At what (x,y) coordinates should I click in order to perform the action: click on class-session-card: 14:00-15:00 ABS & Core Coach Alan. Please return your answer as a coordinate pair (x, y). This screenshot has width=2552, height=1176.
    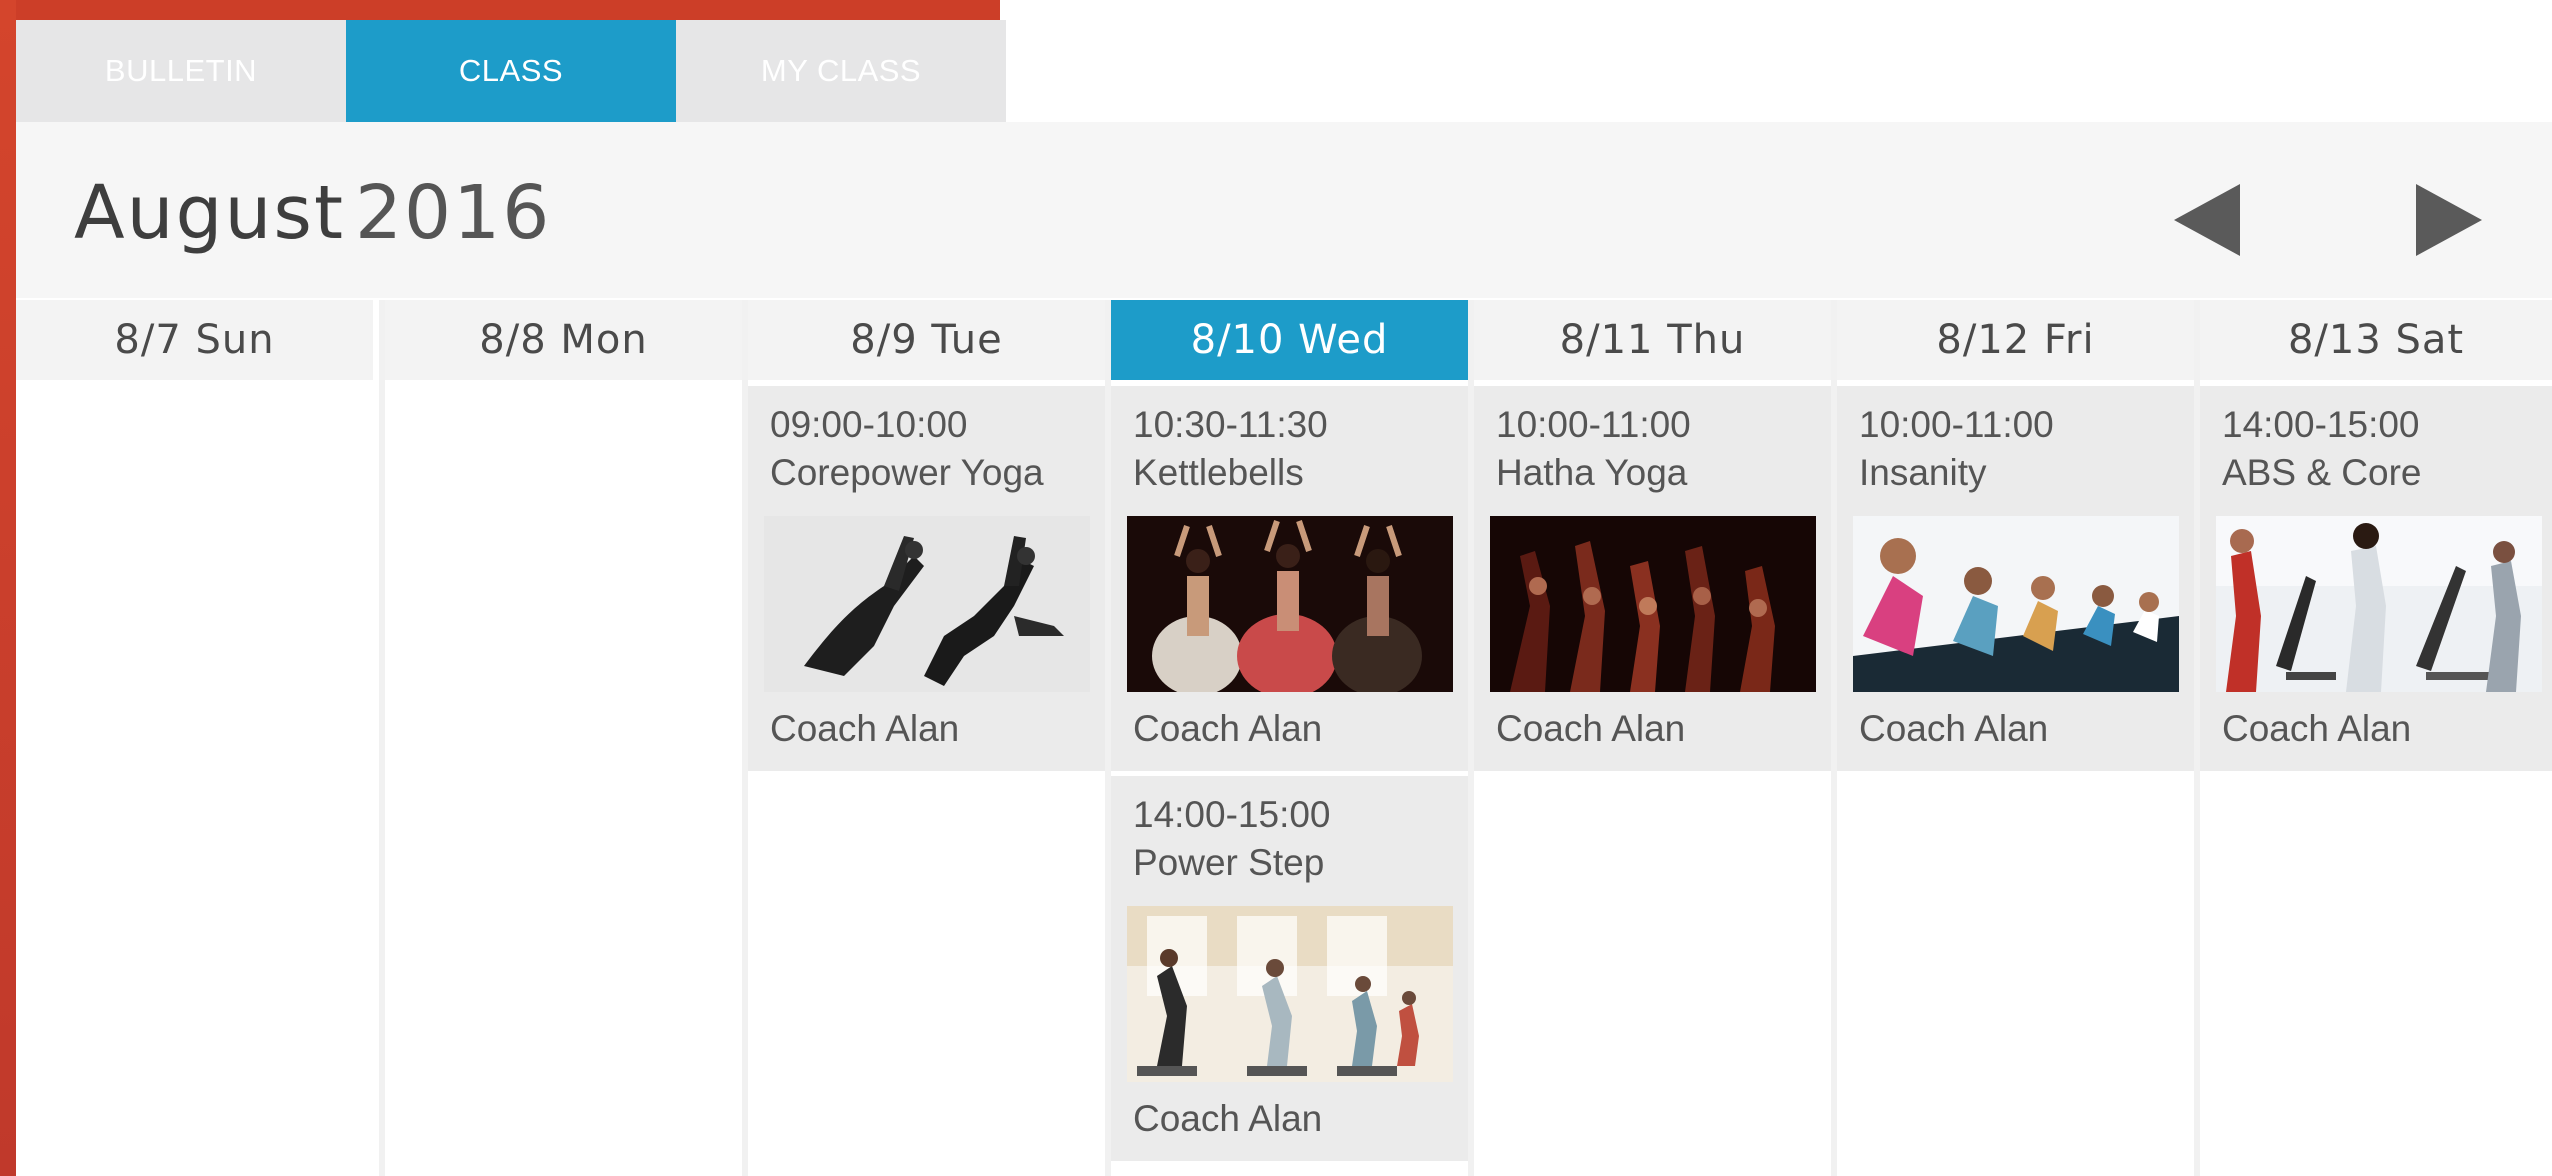
    Looking at the image, I should click on (2376, 578).